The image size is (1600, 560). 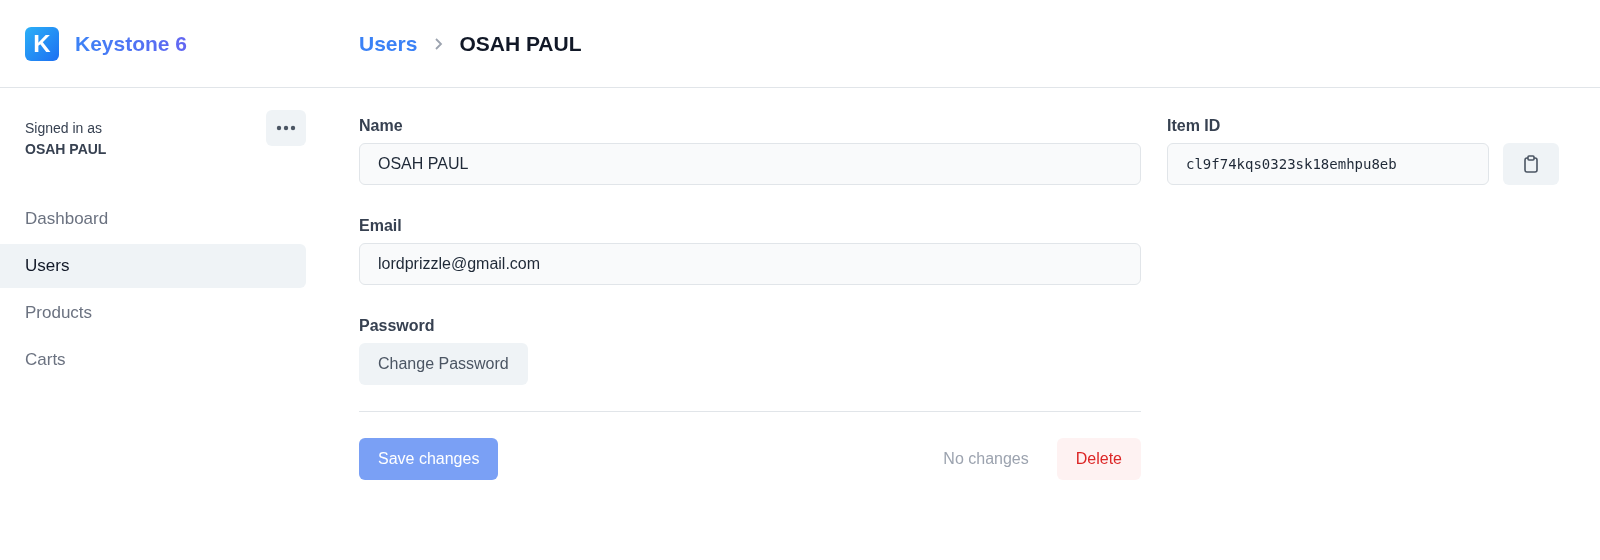 I want to click on breadcrumb-link: Users, so click(x=388, y=43).